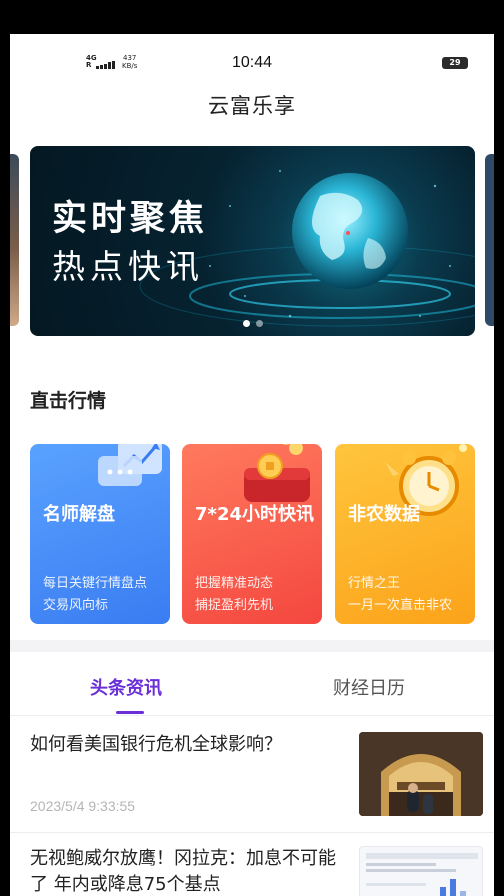  What do you see at coordinates (76, 605) in the screenshot?
I see `card-desc: 交易风向标` at bounding box center [76, 605].